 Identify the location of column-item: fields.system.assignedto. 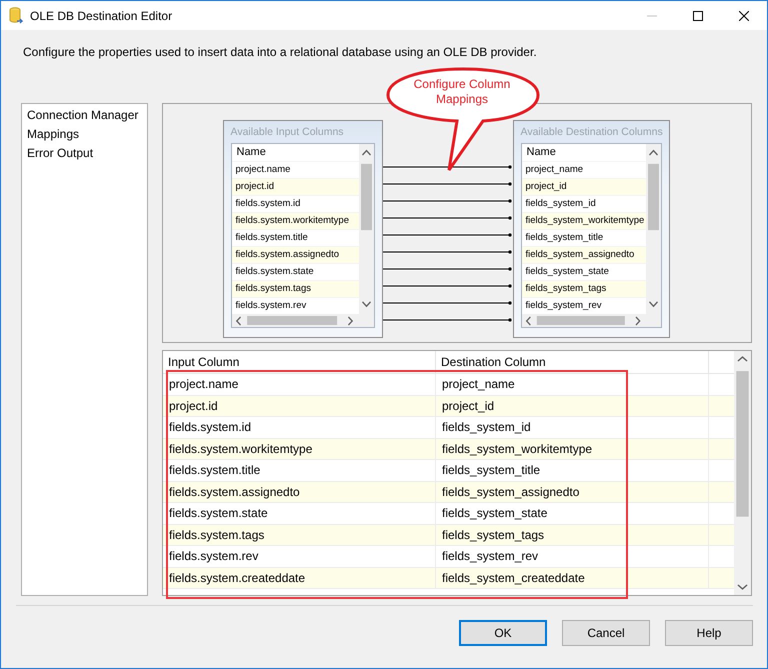
(295, 254).